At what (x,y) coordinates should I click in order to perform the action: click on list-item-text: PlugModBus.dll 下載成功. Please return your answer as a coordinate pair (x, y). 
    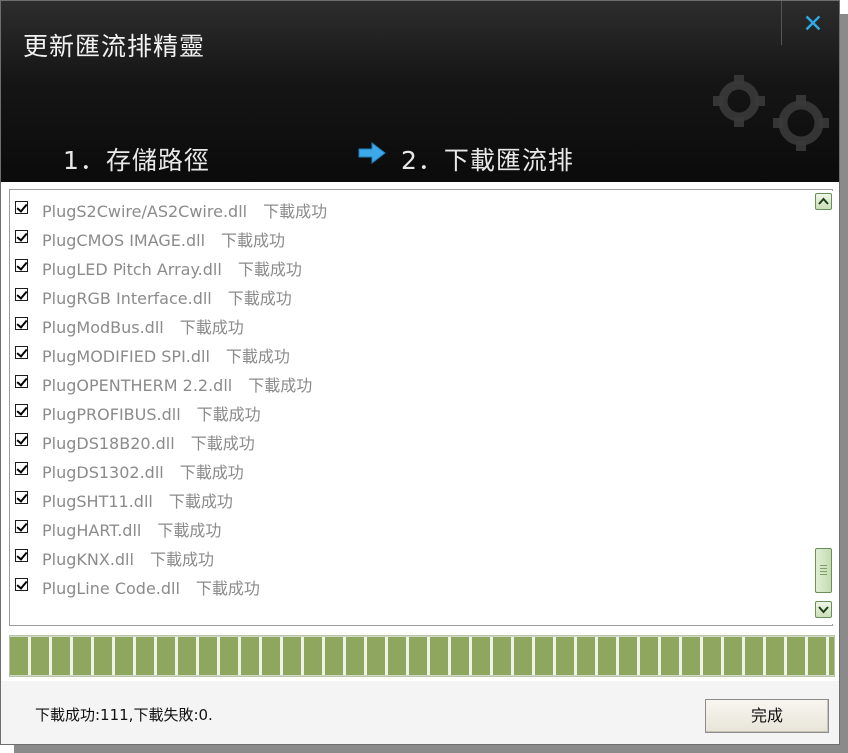
    Looking at the image, I should click on (143, 326).